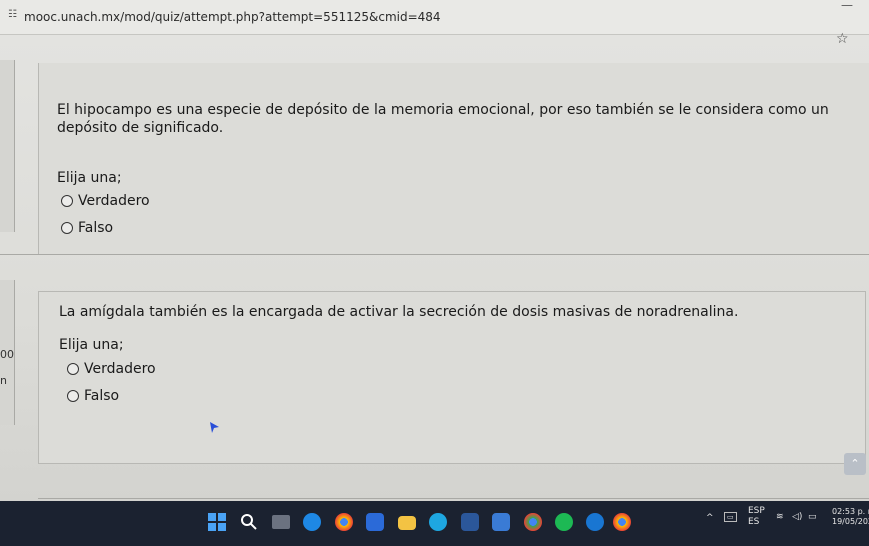  I want to click on task-view-icon, so click(281, 522).